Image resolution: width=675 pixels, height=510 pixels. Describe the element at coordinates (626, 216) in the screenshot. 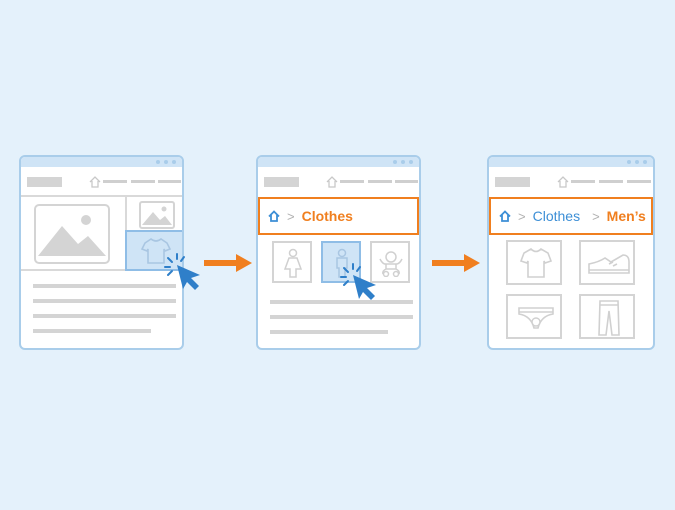

I see `breadcrumb-current: Men’s` at that location.